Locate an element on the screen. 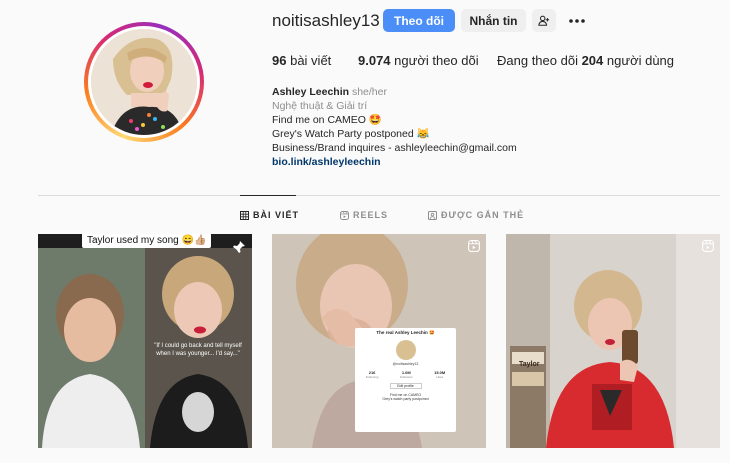 Image resolution: width=730 pixels, height=463 pixels. card-stat: 15.0M Likes is located at coordinates (439, 374).